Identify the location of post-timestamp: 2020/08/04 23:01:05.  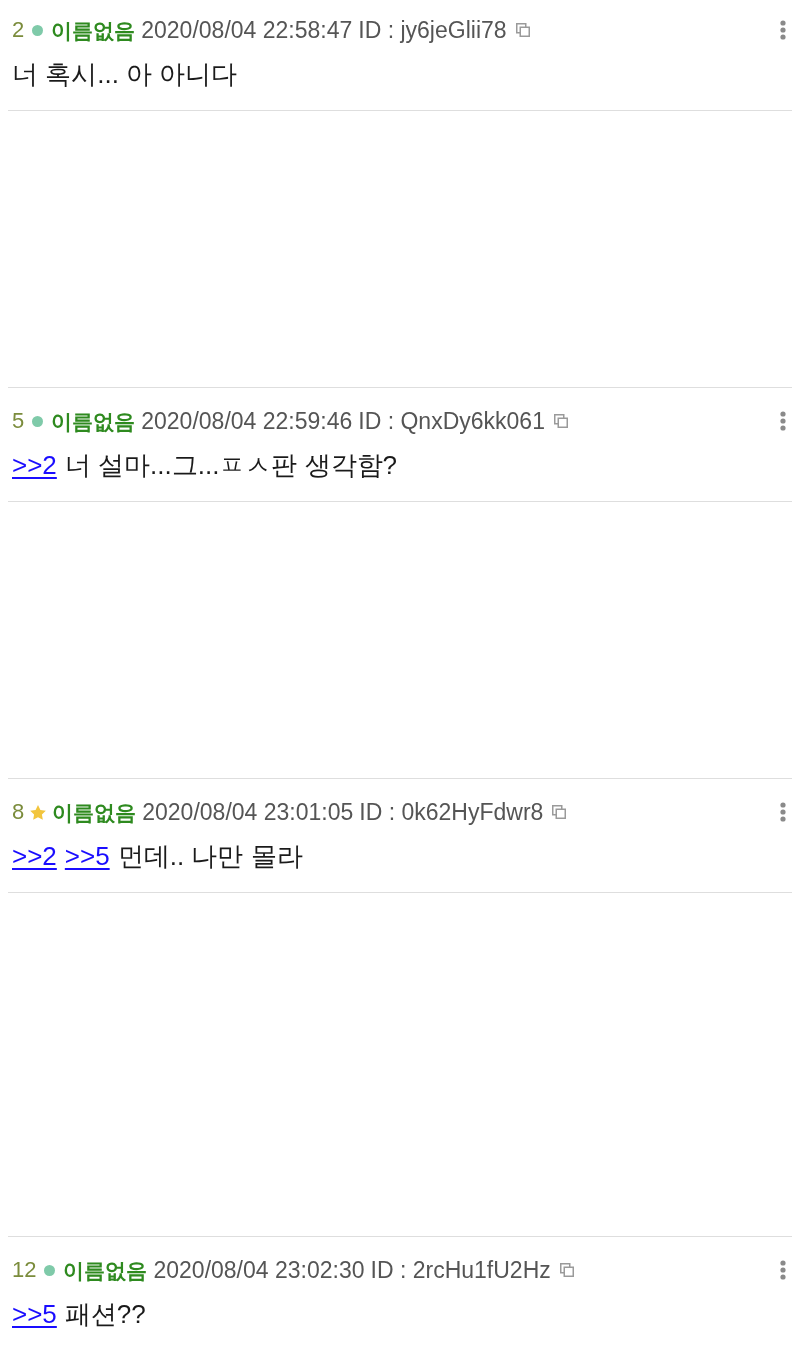
(248, 812).